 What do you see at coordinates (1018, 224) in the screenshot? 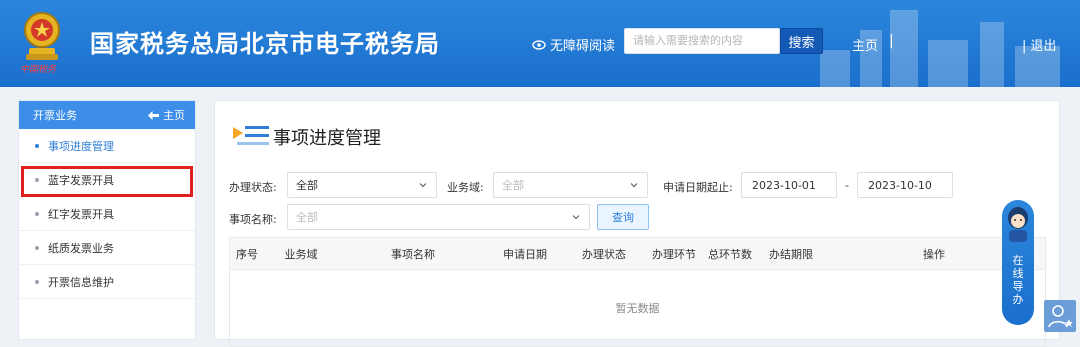
I see `assistant-avatar-icon` at bounding box center [1018, 224].